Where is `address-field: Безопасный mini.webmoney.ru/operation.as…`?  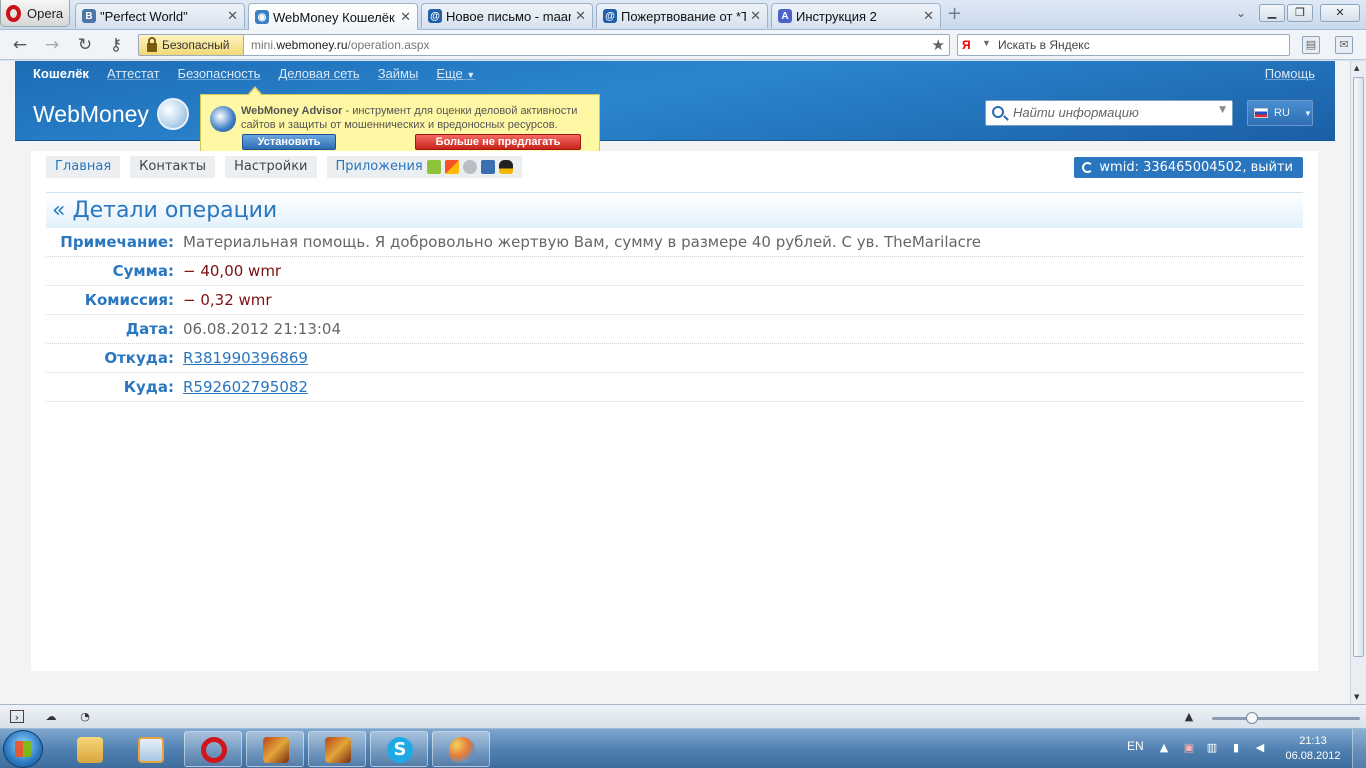 address-field: Безопасный mini.webmoney.ru/operation.as… is located at coordinates (544, 45).